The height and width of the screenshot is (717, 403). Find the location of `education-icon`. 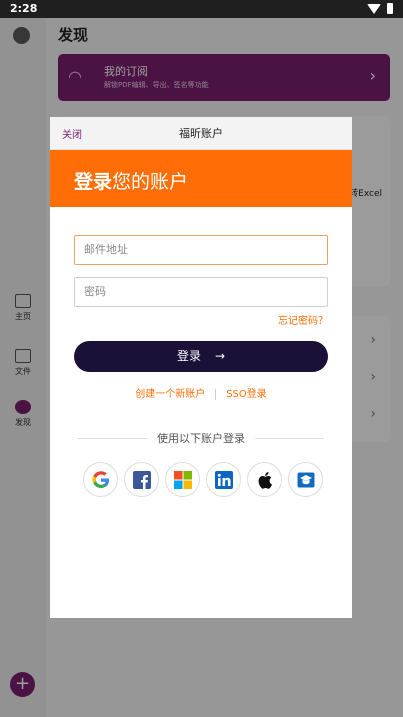

education-icon is located at coordinates (305, 479).